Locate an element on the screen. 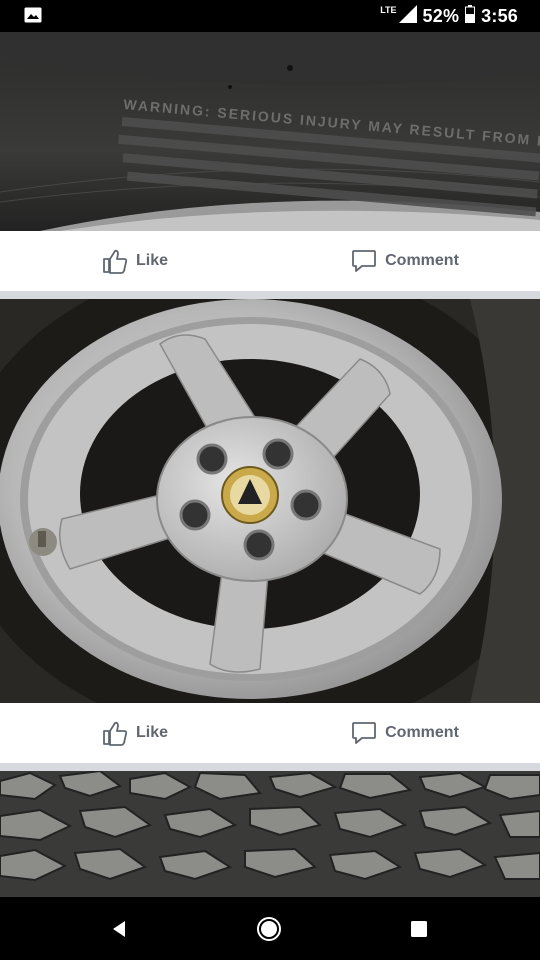 The height and width of the screenshot is (960, 540). navigation-bar is located at coordinates (270, 928).